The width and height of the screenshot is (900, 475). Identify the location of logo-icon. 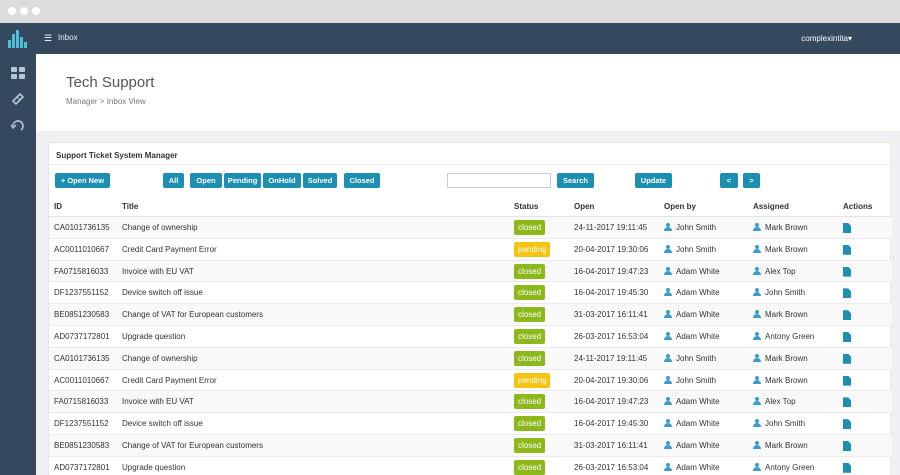
(18, 39).